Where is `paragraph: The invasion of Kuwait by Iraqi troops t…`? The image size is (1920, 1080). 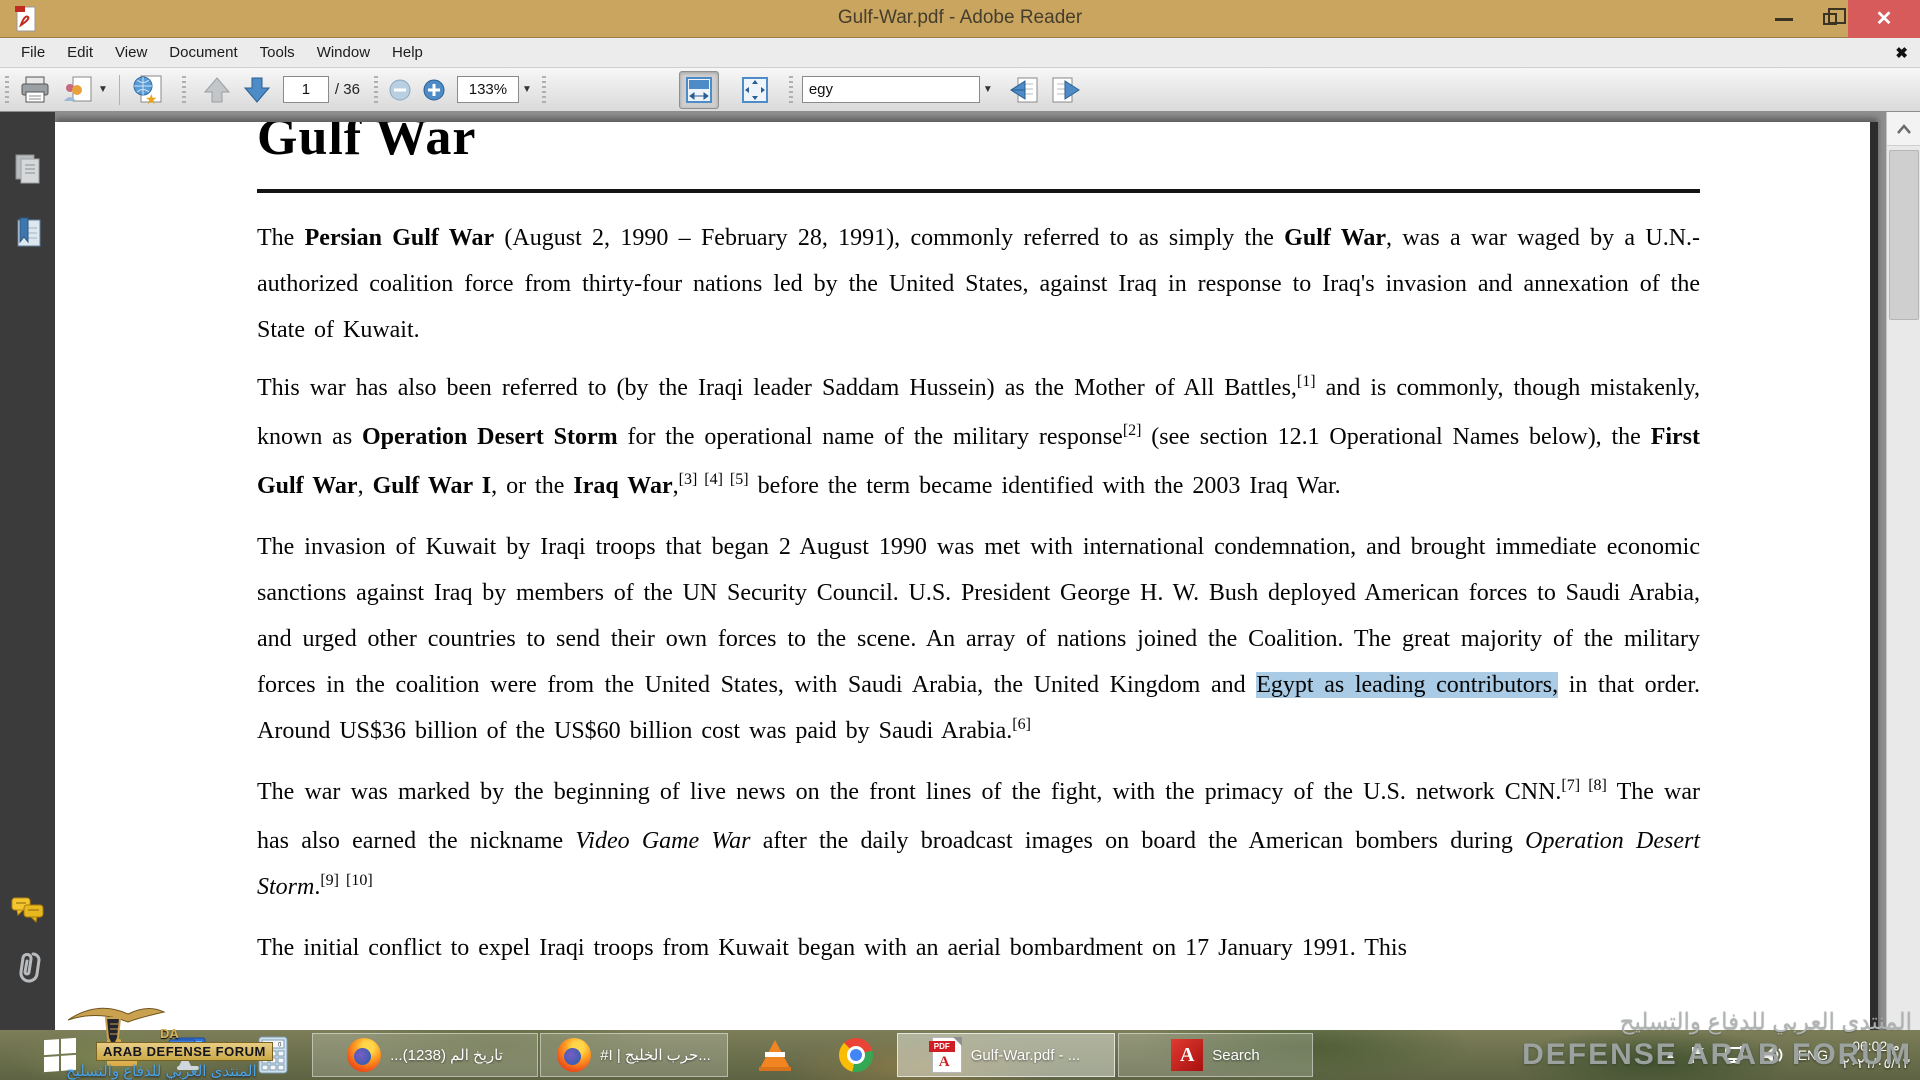
paragraph: The invasion of Kuwait by Iraqi troops t… is located at coordinates (978, 639).